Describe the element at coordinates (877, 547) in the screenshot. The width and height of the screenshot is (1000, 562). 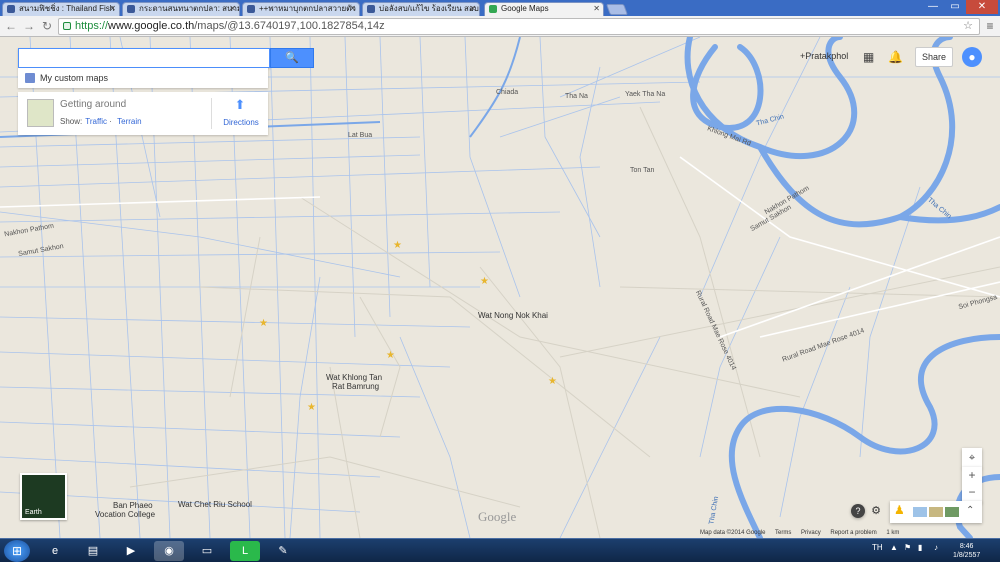
I see `language-indicator: TH` at that location.